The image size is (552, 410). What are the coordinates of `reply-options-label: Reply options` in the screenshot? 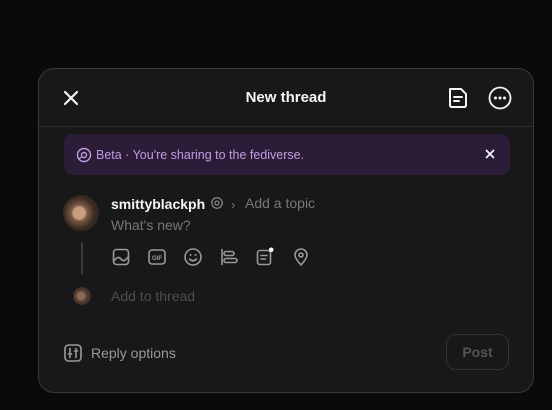 It's located at (133, 353).